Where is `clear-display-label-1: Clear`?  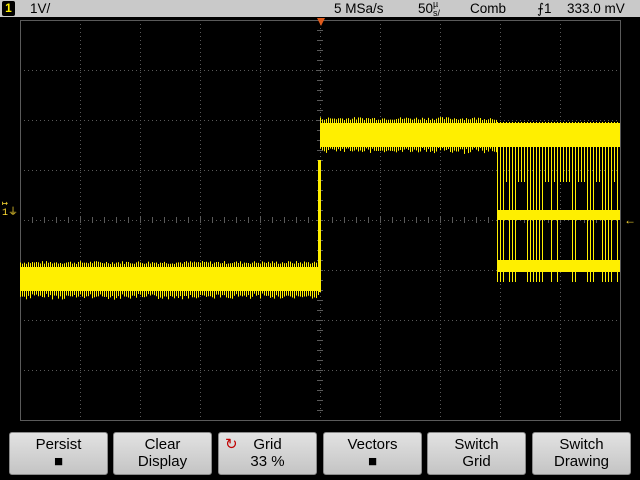
clear-display-label-1: Clear is located at coordinates (162, 444).